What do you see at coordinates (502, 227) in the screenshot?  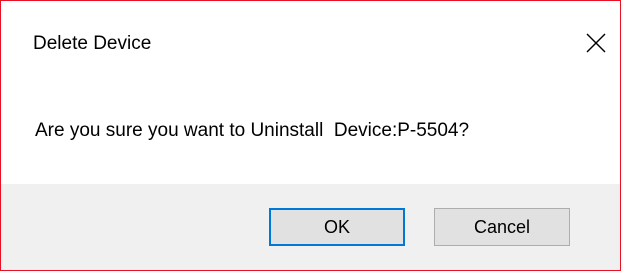 I see `cancel-button: Cancel` at bounding box center [502, 227].